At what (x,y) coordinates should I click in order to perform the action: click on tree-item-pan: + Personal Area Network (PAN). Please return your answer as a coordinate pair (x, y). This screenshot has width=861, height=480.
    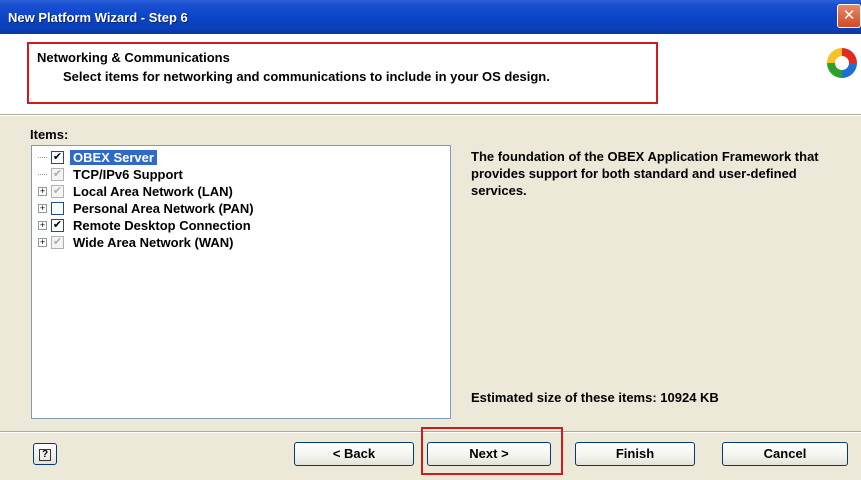
    Looking at the image, I should click on (147, 208).